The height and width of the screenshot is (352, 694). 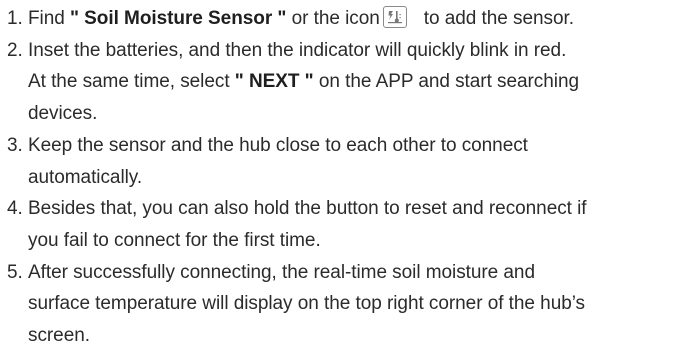 What do you see at coordinates (174, 240) in the screenshot?
I see `step-line: you fail to connect for the first time.` at bounding box center [174, 240].